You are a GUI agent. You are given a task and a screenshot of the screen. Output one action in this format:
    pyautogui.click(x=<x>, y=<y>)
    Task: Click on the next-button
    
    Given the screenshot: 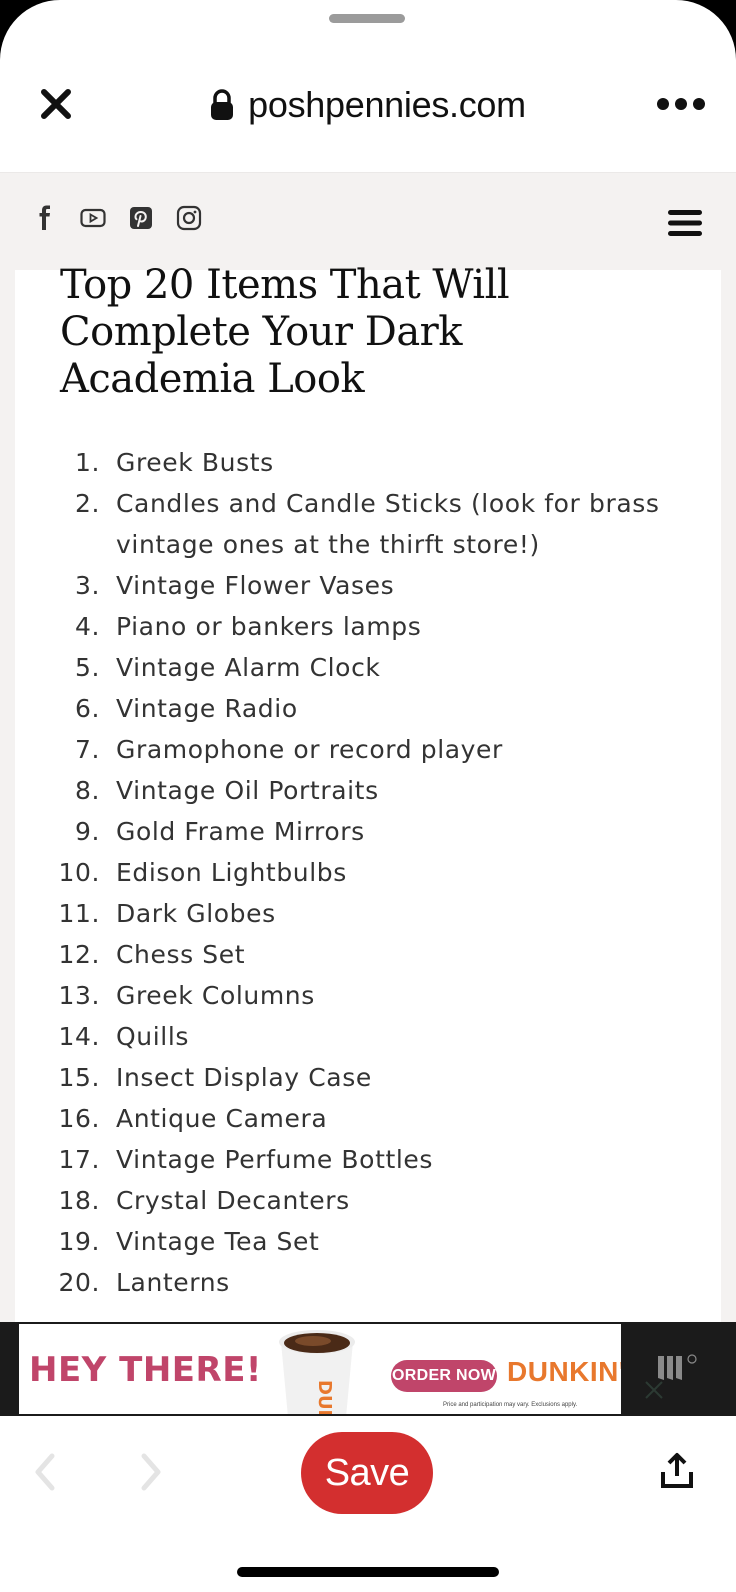 What is the action you would take?
    pyautogui.click(x=151, y=1472)
    